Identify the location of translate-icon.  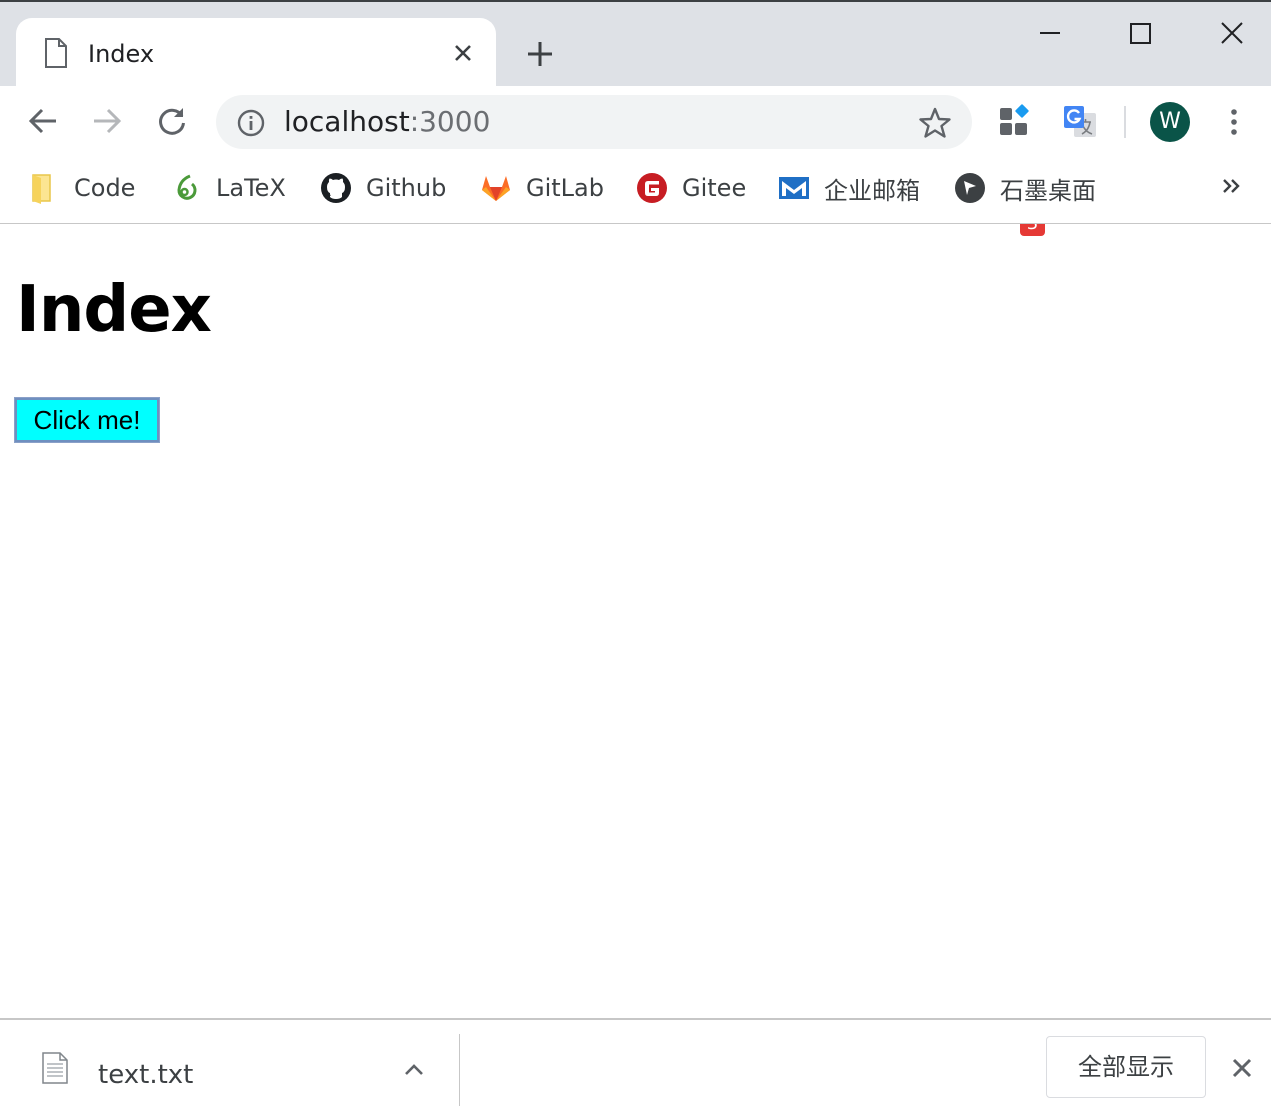
(1080, 122).